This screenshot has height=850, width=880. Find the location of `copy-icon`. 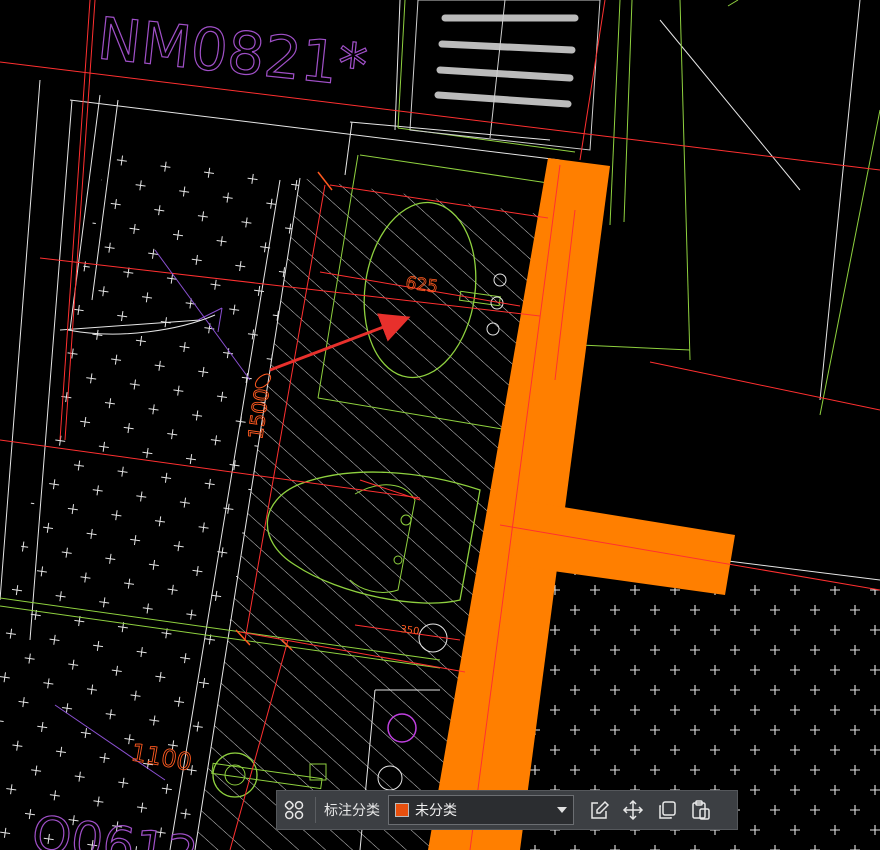

copy-icon is located at coordinates (667, 810).